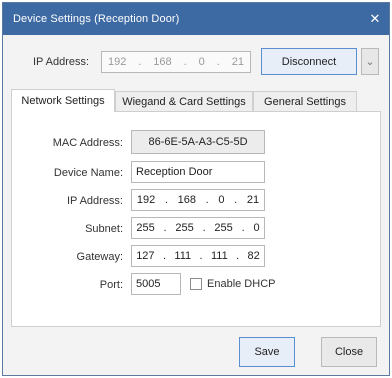  Describe the element at coordinates (375, 19) in the screenshot. I see `close-icon: ✕` at that location.